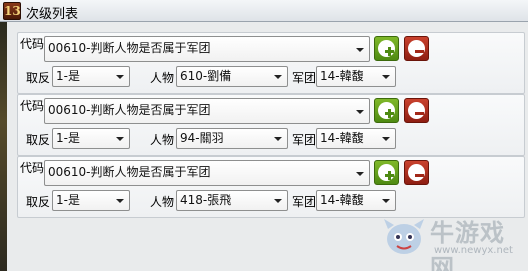 The height and width of the screenshot is (271, 528). Describe the element at coordinates (206, 200) in the screenshot. I see `person-select-value: 418-張飛` at that location.